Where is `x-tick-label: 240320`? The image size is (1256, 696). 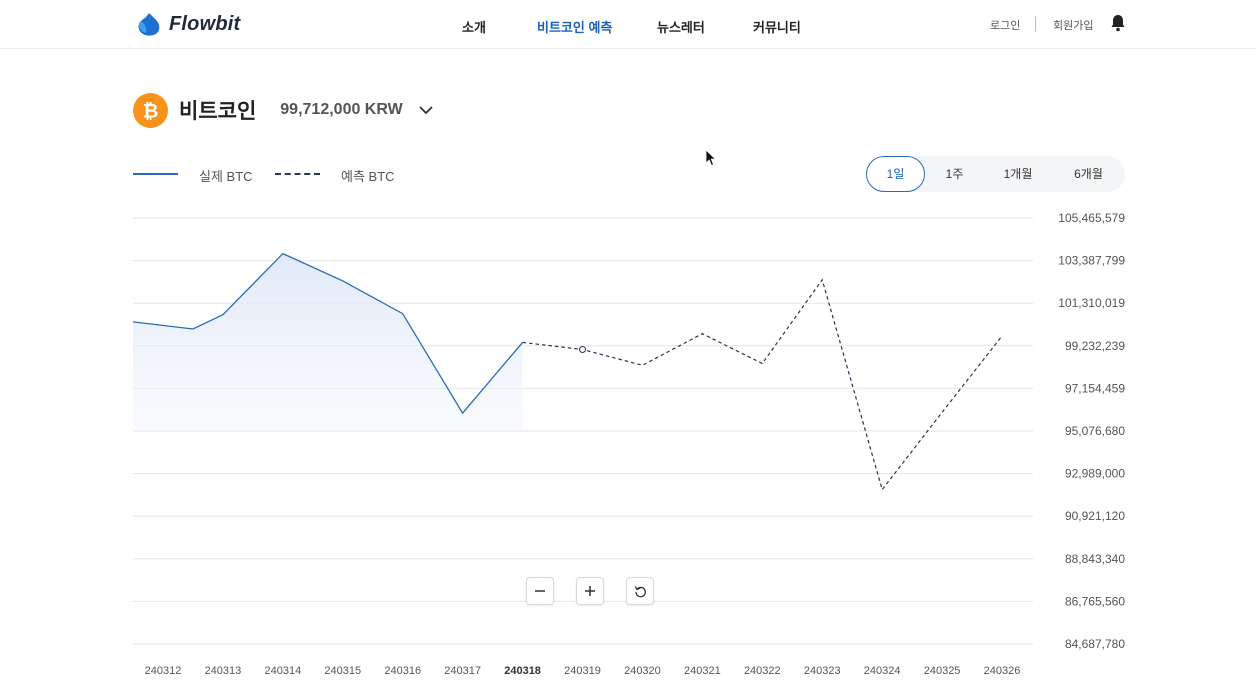
x-tick-label: 240320 is located at coordinates (642, 671).